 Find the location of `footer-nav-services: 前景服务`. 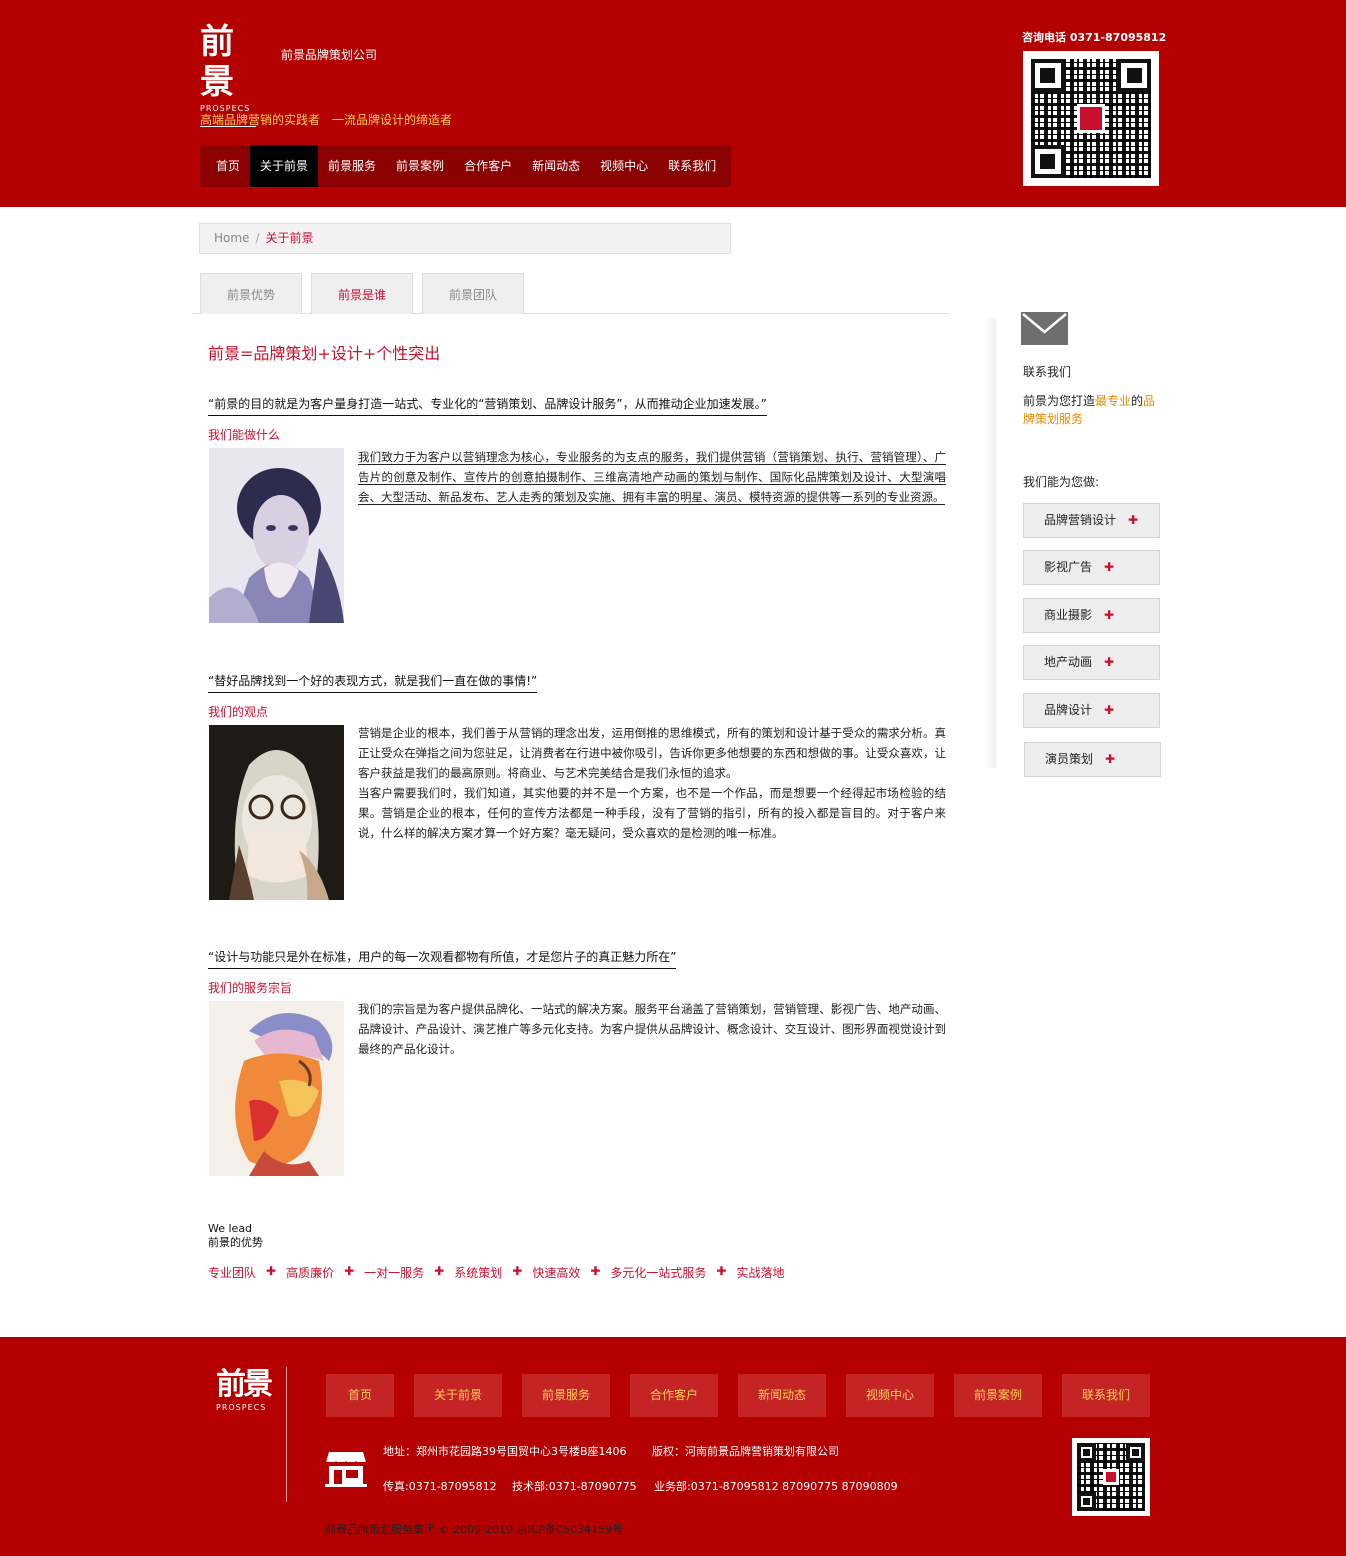

footer-nav-services: 前景服务 is located at coordinates (566, 1395).